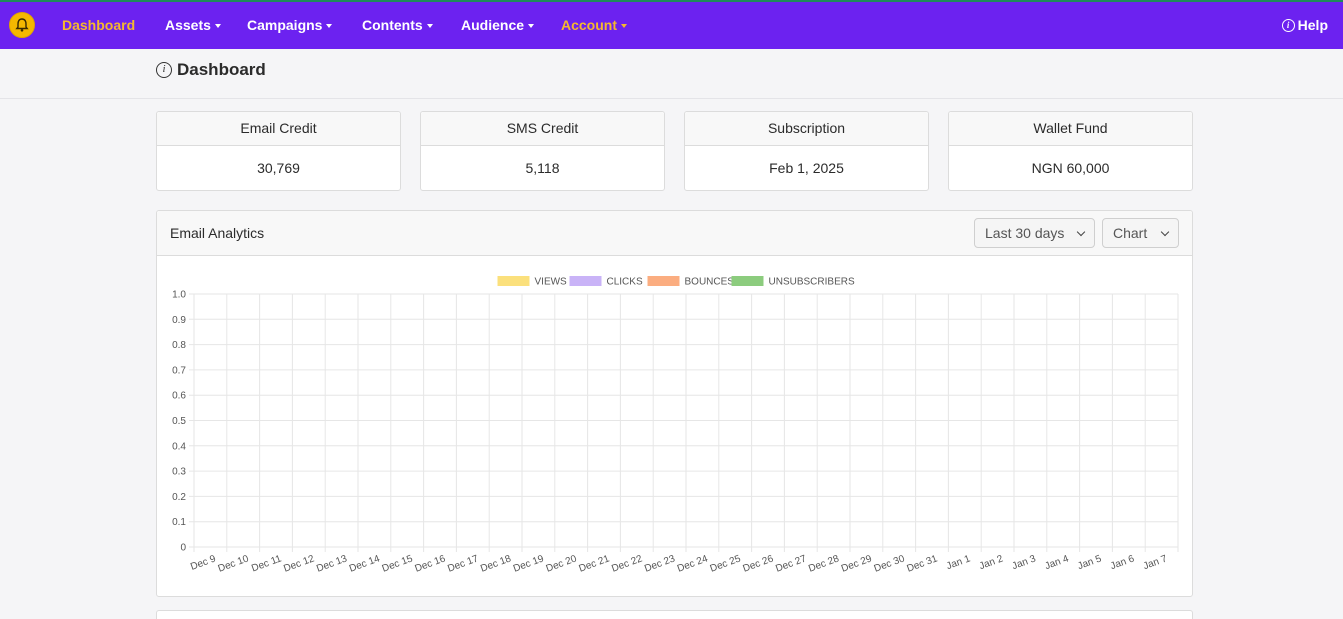  What do you see at coordinates (398, 563) in the screenshot?
I see `x-tick-label: Dec 15` at bounding box center [398, 563].